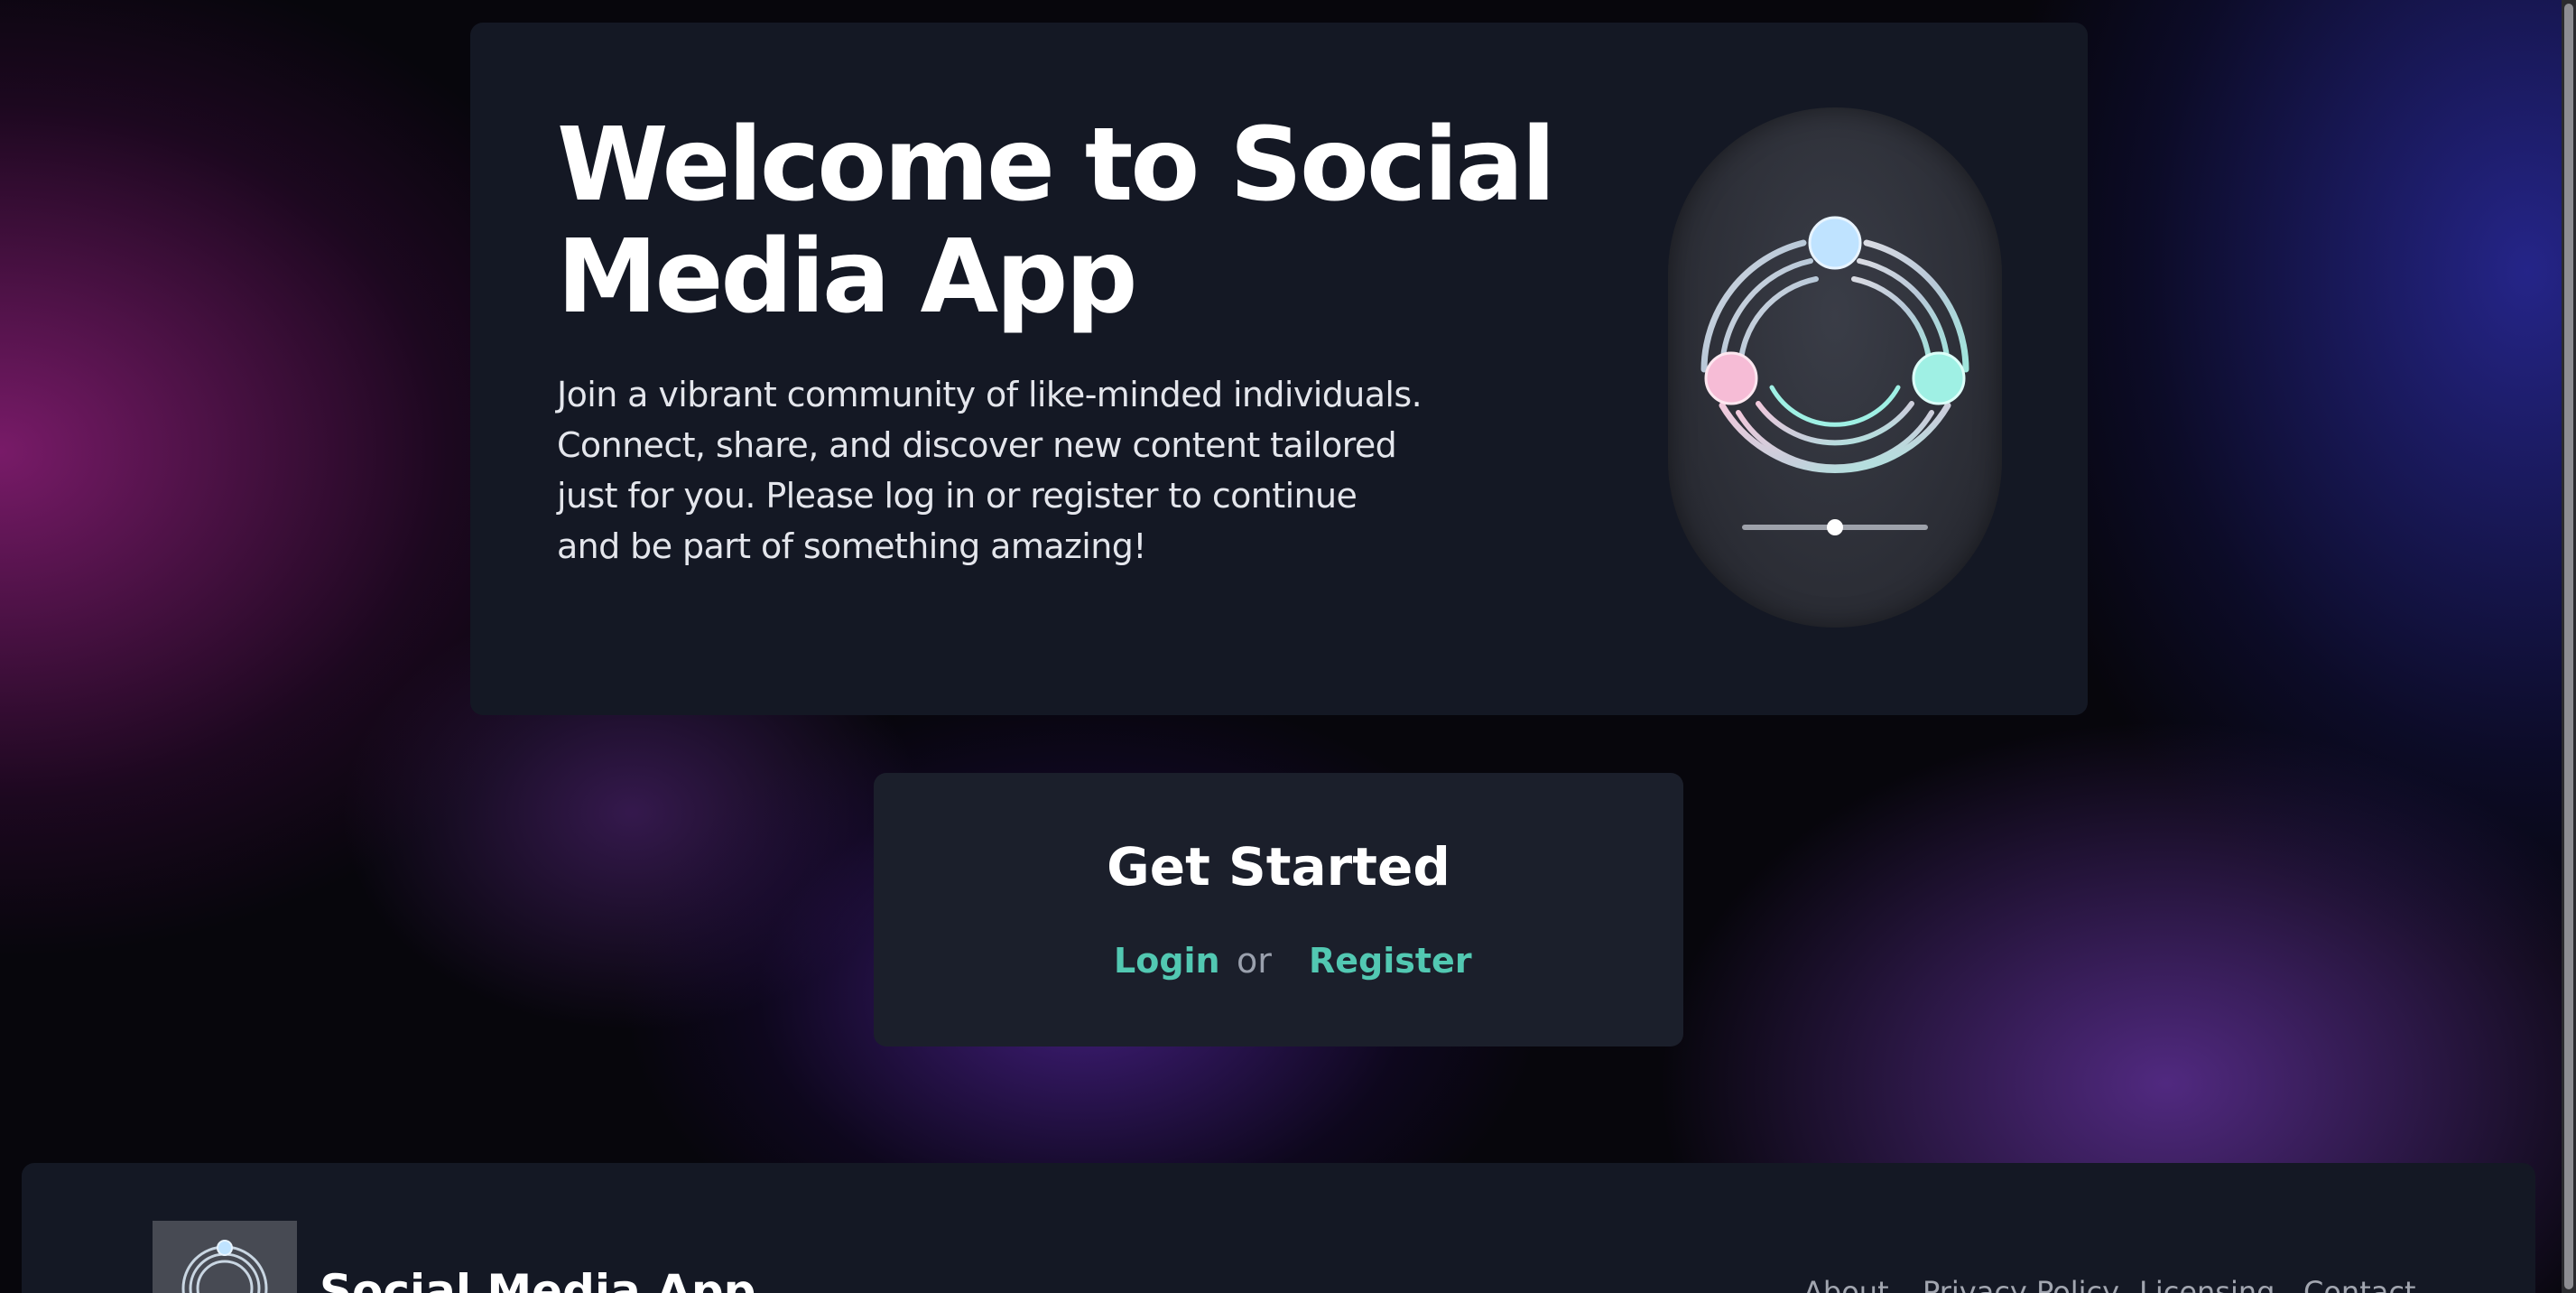 This screenshot has width=2576, height=1293. Describe the element at coordinates (1278, 867) in the screenshot. I see `get-started-title: Get Started` at that location.